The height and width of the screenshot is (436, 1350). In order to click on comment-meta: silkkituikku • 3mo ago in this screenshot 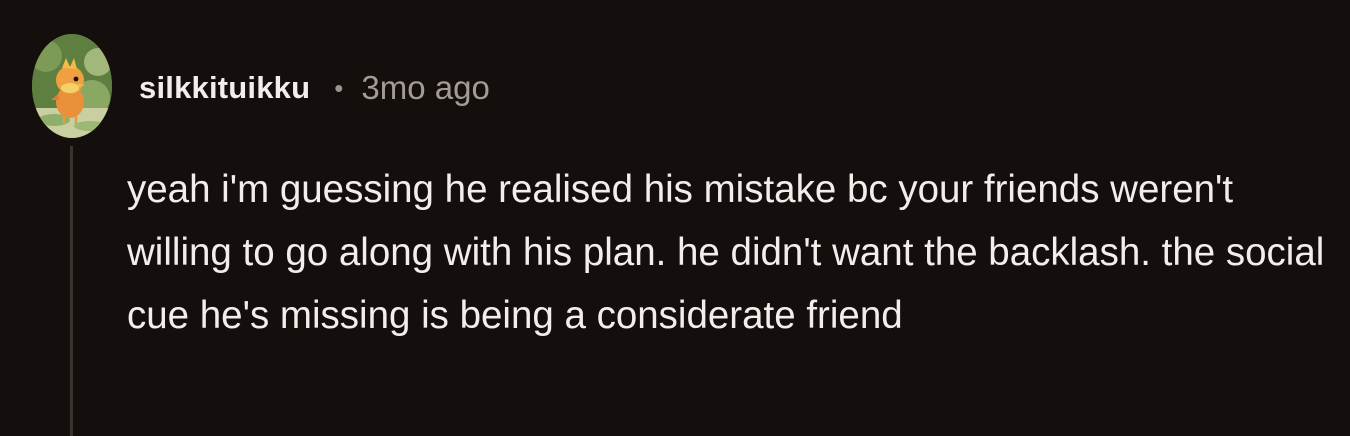, I will do `click(314, 88)`.